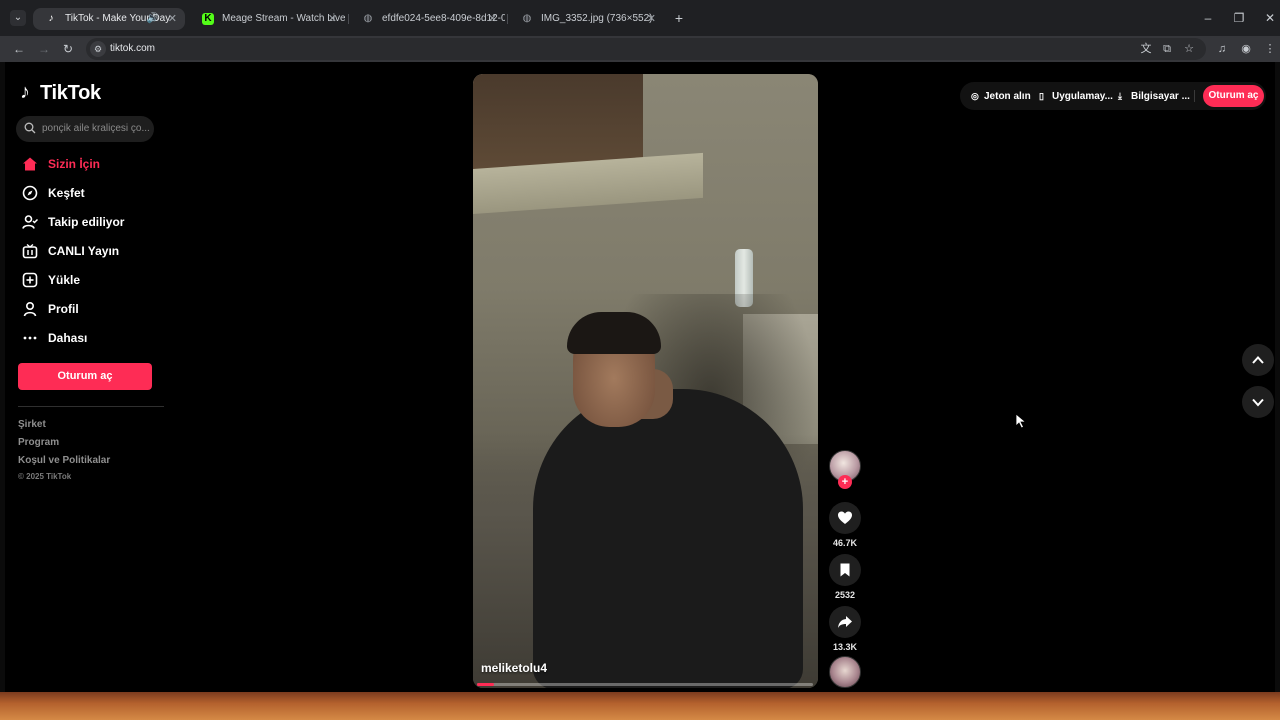 Image resolution: width=1280 pixels, height=720 pixels. What do you see at coordinates (348, 19) in the screenshot?
I see `tab-separator` at bounding box center [348, 19].